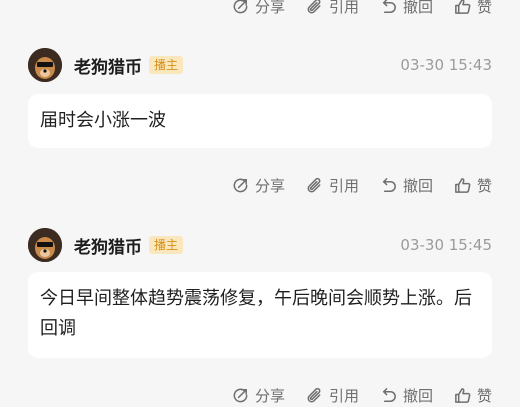 This screenshot has height=407, width=520. Describe the element at coordinates (361, 9) in the screenshot. I see `action-bar-top: 分享 引用 撤回 赞` at that location.